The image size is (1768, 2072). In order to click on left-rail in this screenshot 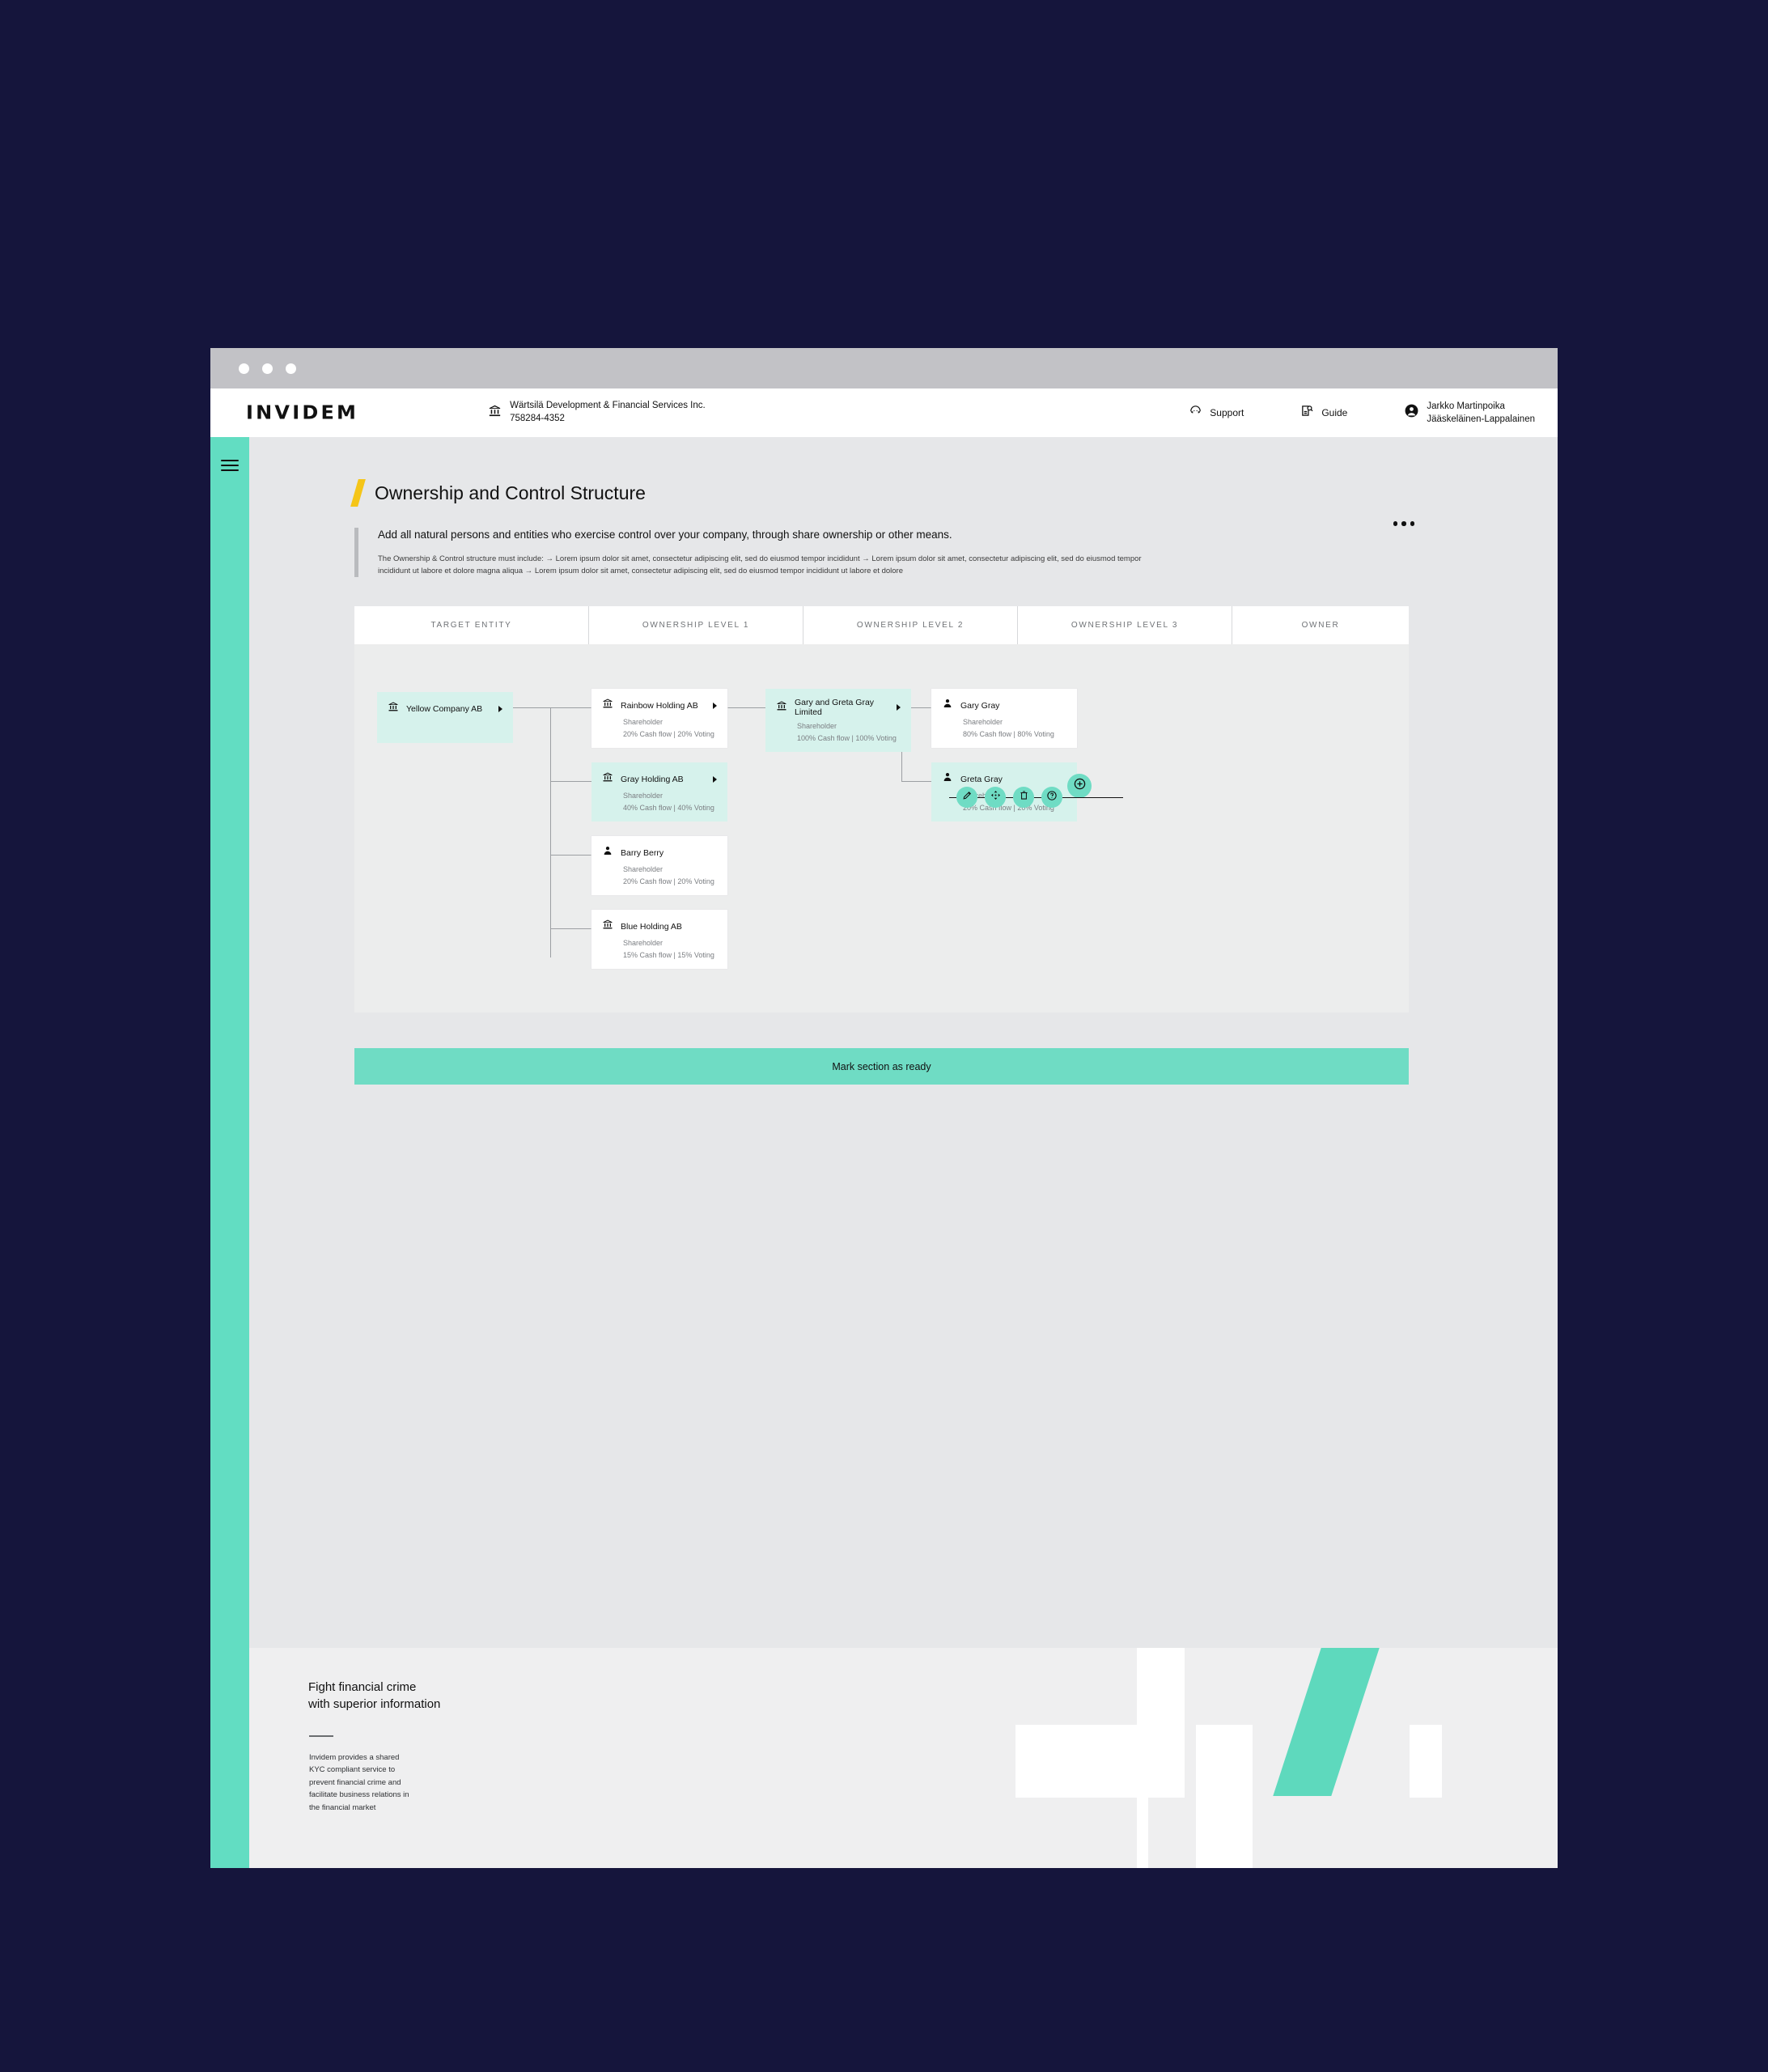, I will do `click(229, 1152)`.